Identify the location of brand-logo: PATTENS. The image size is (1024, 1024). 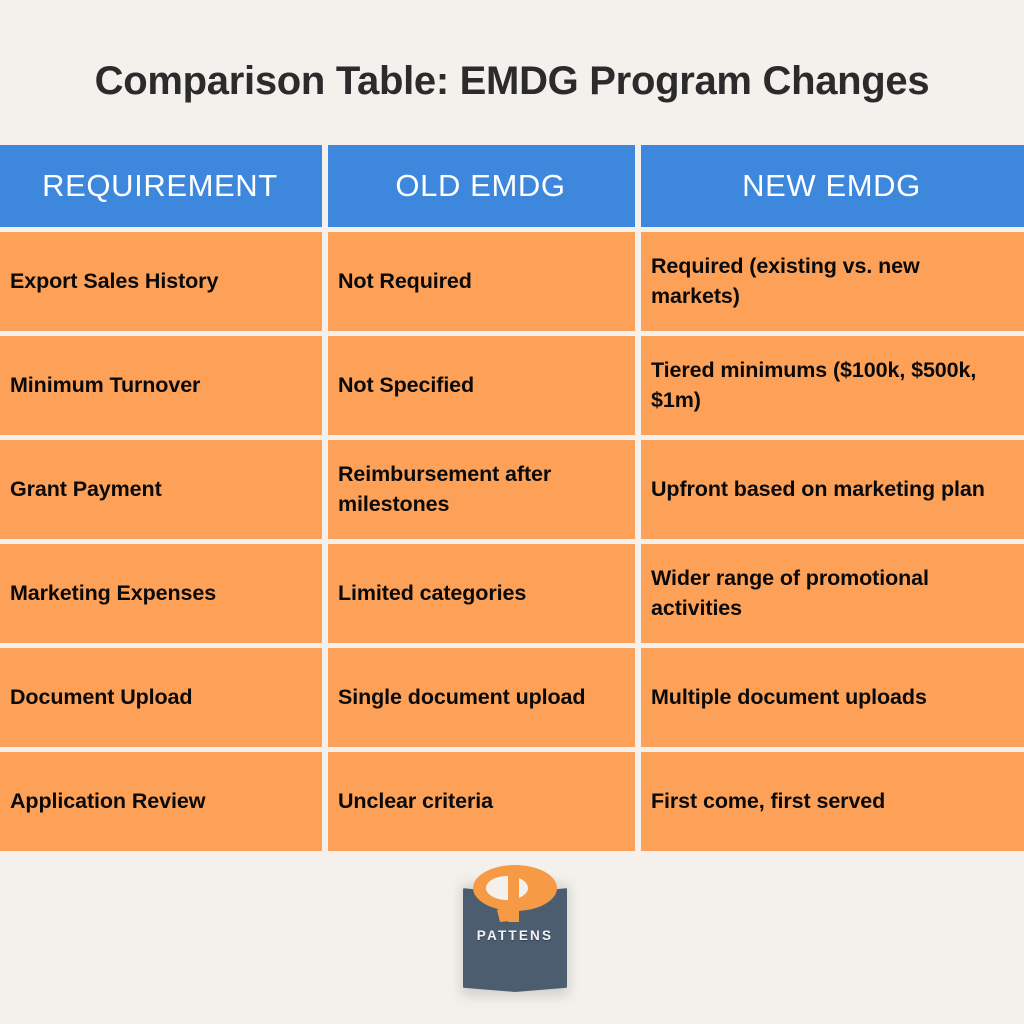
(515, 932).